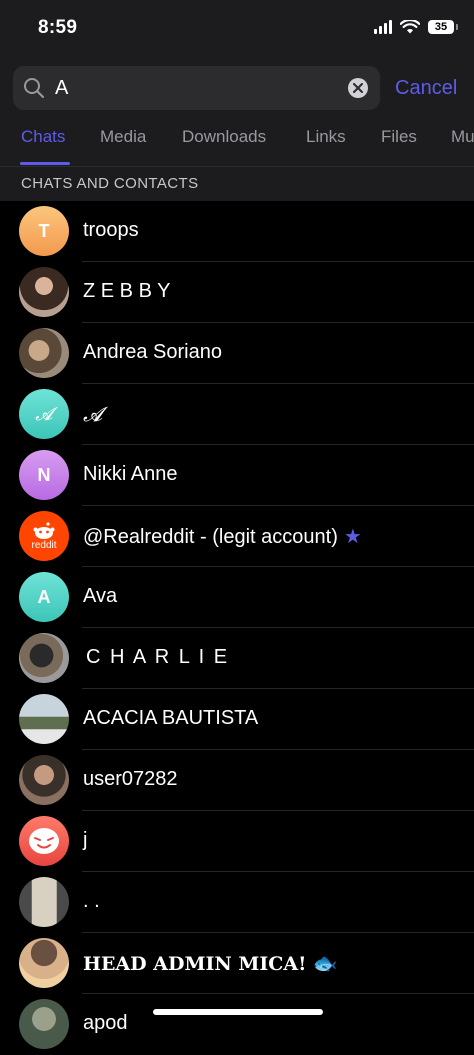  What do you see at coordinates (44, 475) in the screenshot?
I see `avatar: N` at bounding box center [44, 475].